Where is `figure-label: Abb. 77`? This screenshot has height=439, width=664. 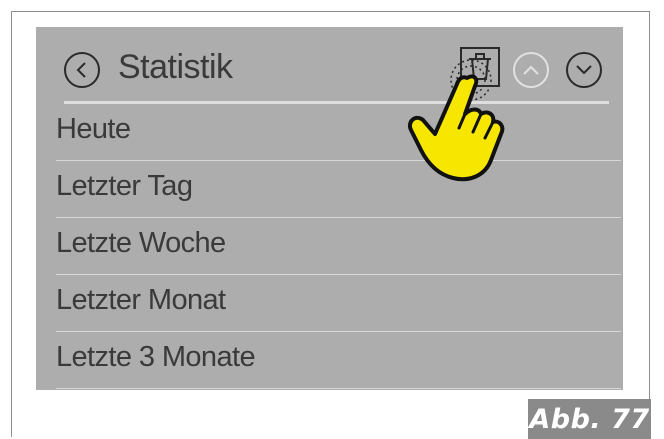
figure-label: Abb. 77 is located at coordinates (589, 419).